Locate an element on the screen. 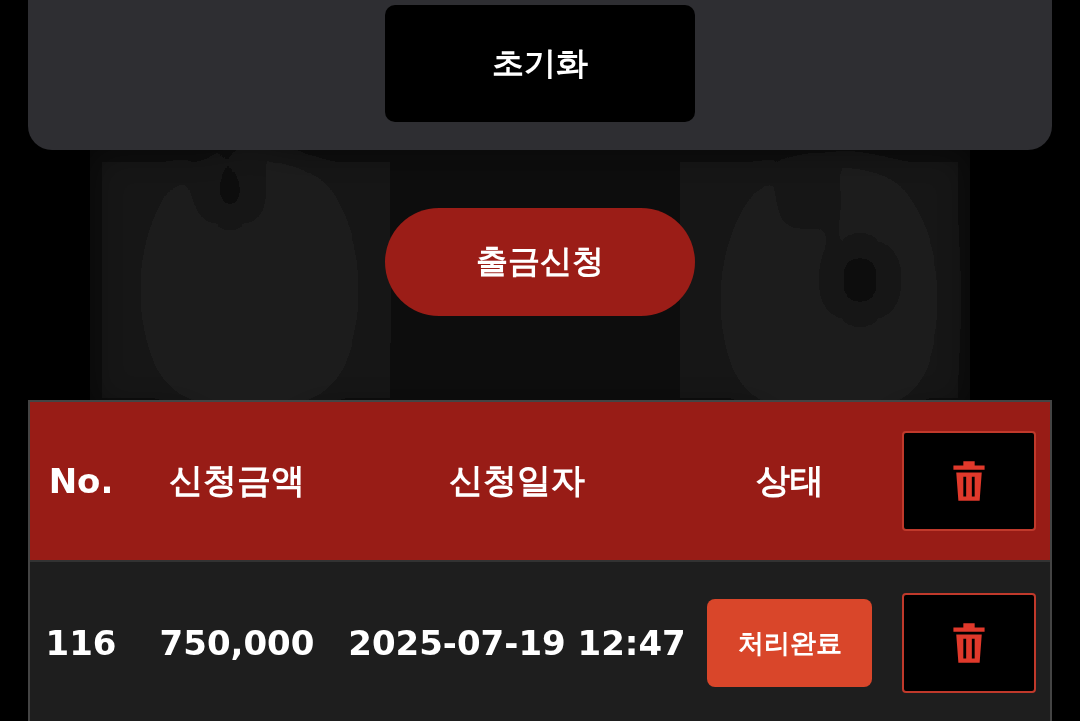 The width and height of the screenshot is (1080, 721). column-header: No. is located at coordinates (81, 481).